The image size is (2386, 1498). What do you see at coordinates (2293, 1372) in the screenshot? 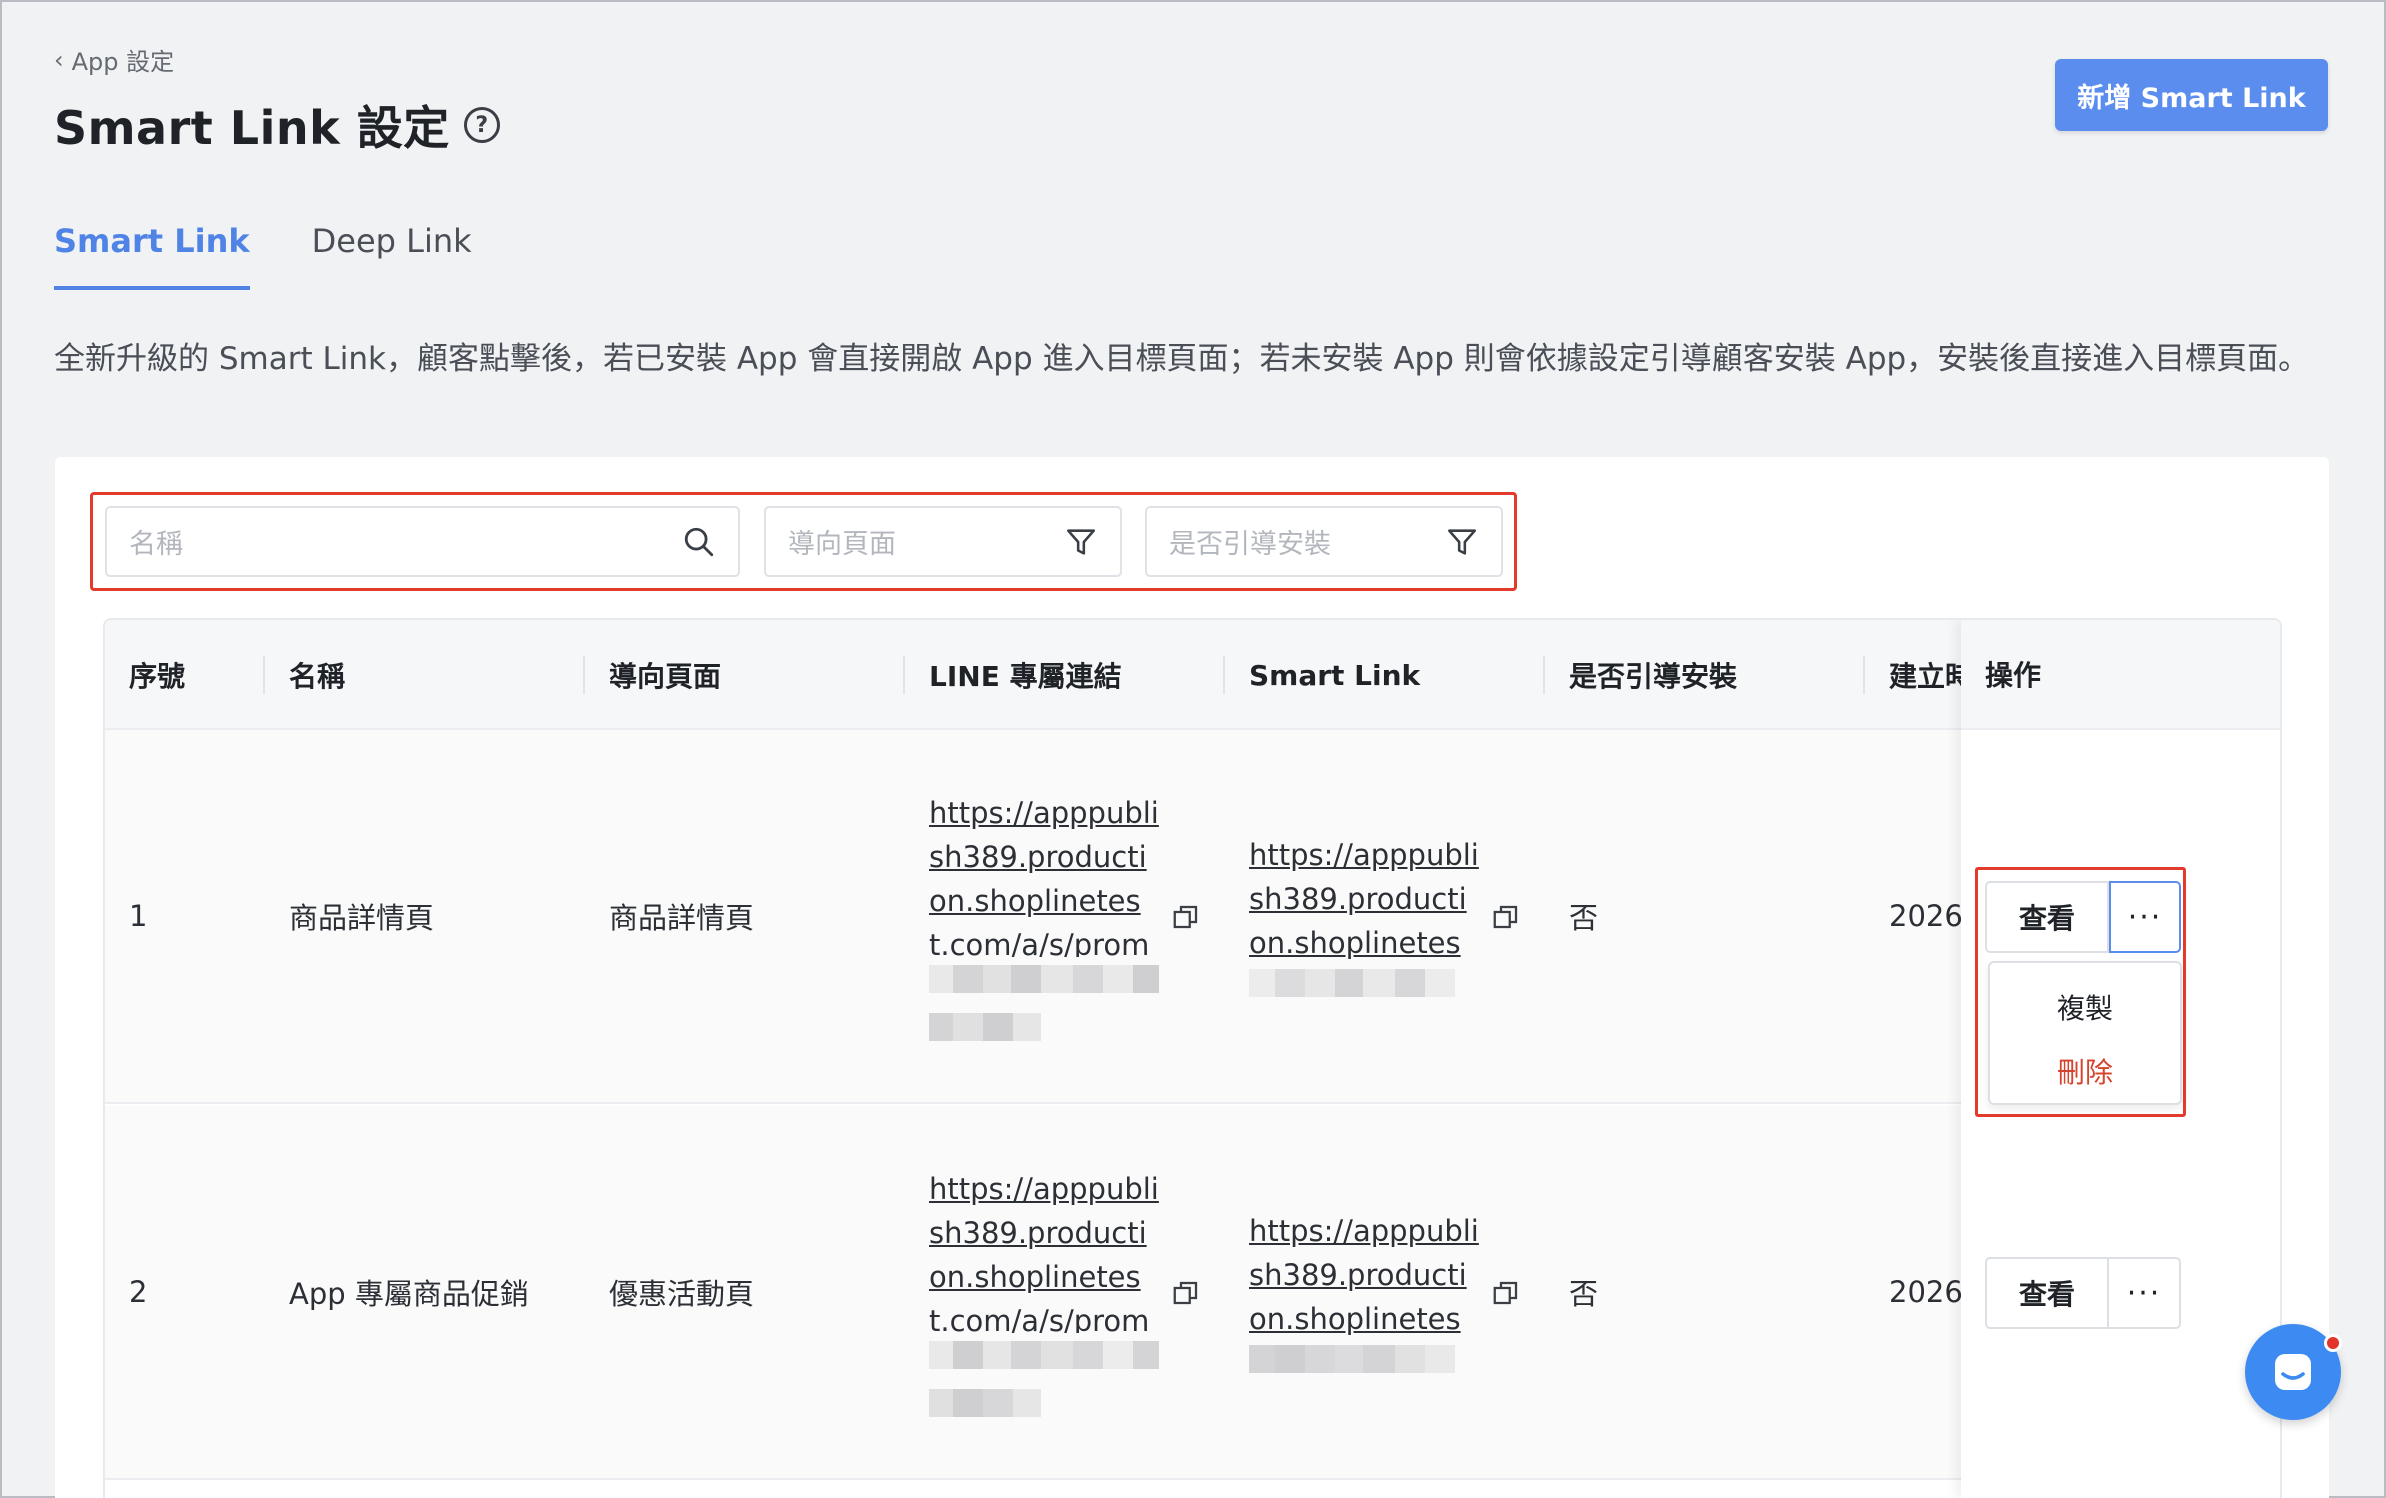
I see `chat-icon` at bounding box center [2293, 1372].